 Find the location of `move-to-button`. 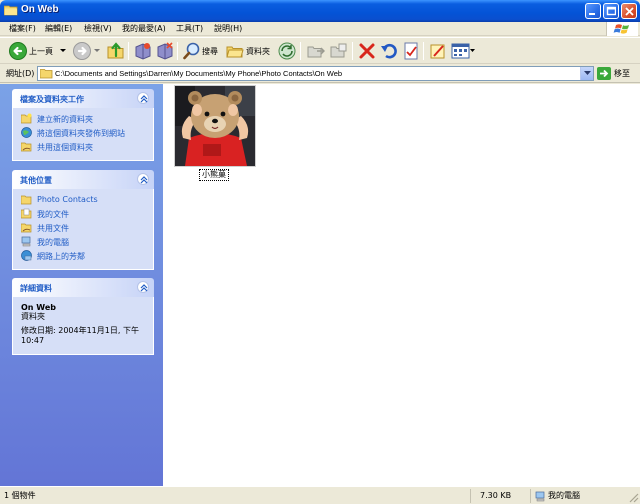

move-to-button is located at coordinates (143, 51).